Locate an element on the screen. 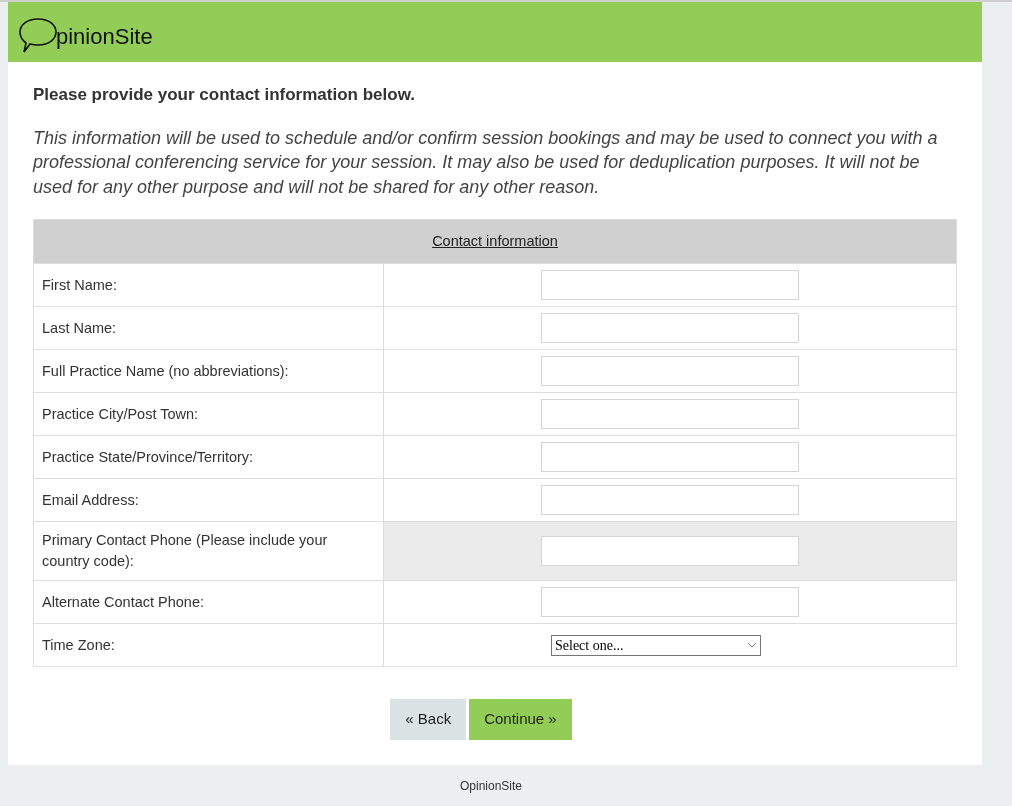  logo-text: pinionSite is located at coordinates (104, 37).